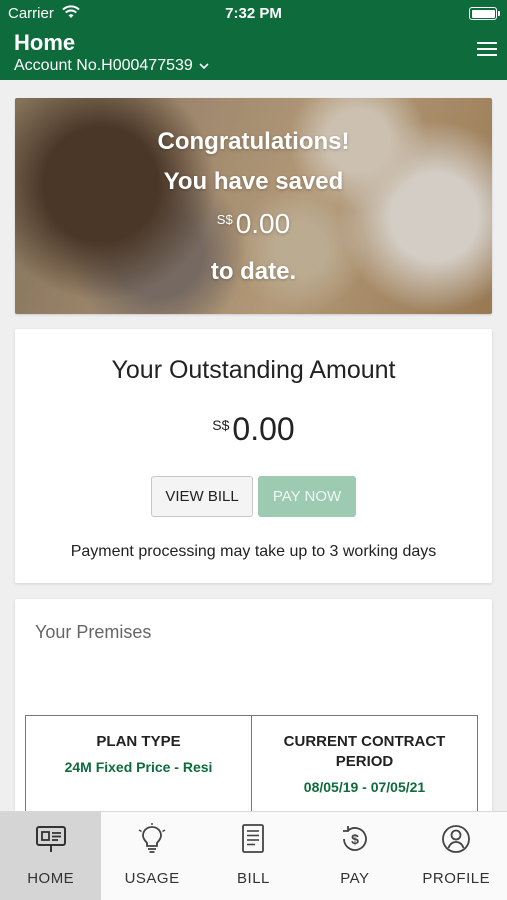 This screenshot has height=900, width=507. Describe the element at coordinates (456, 839) in the screenshot. I see `profile-person-icon` at that location.